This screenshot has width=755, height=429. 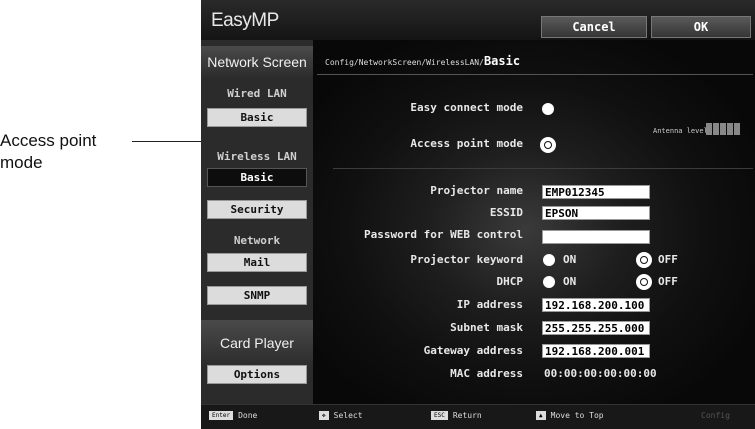 I want to click on arrow-keys-icon: ✥, so click(x=324, y=415).